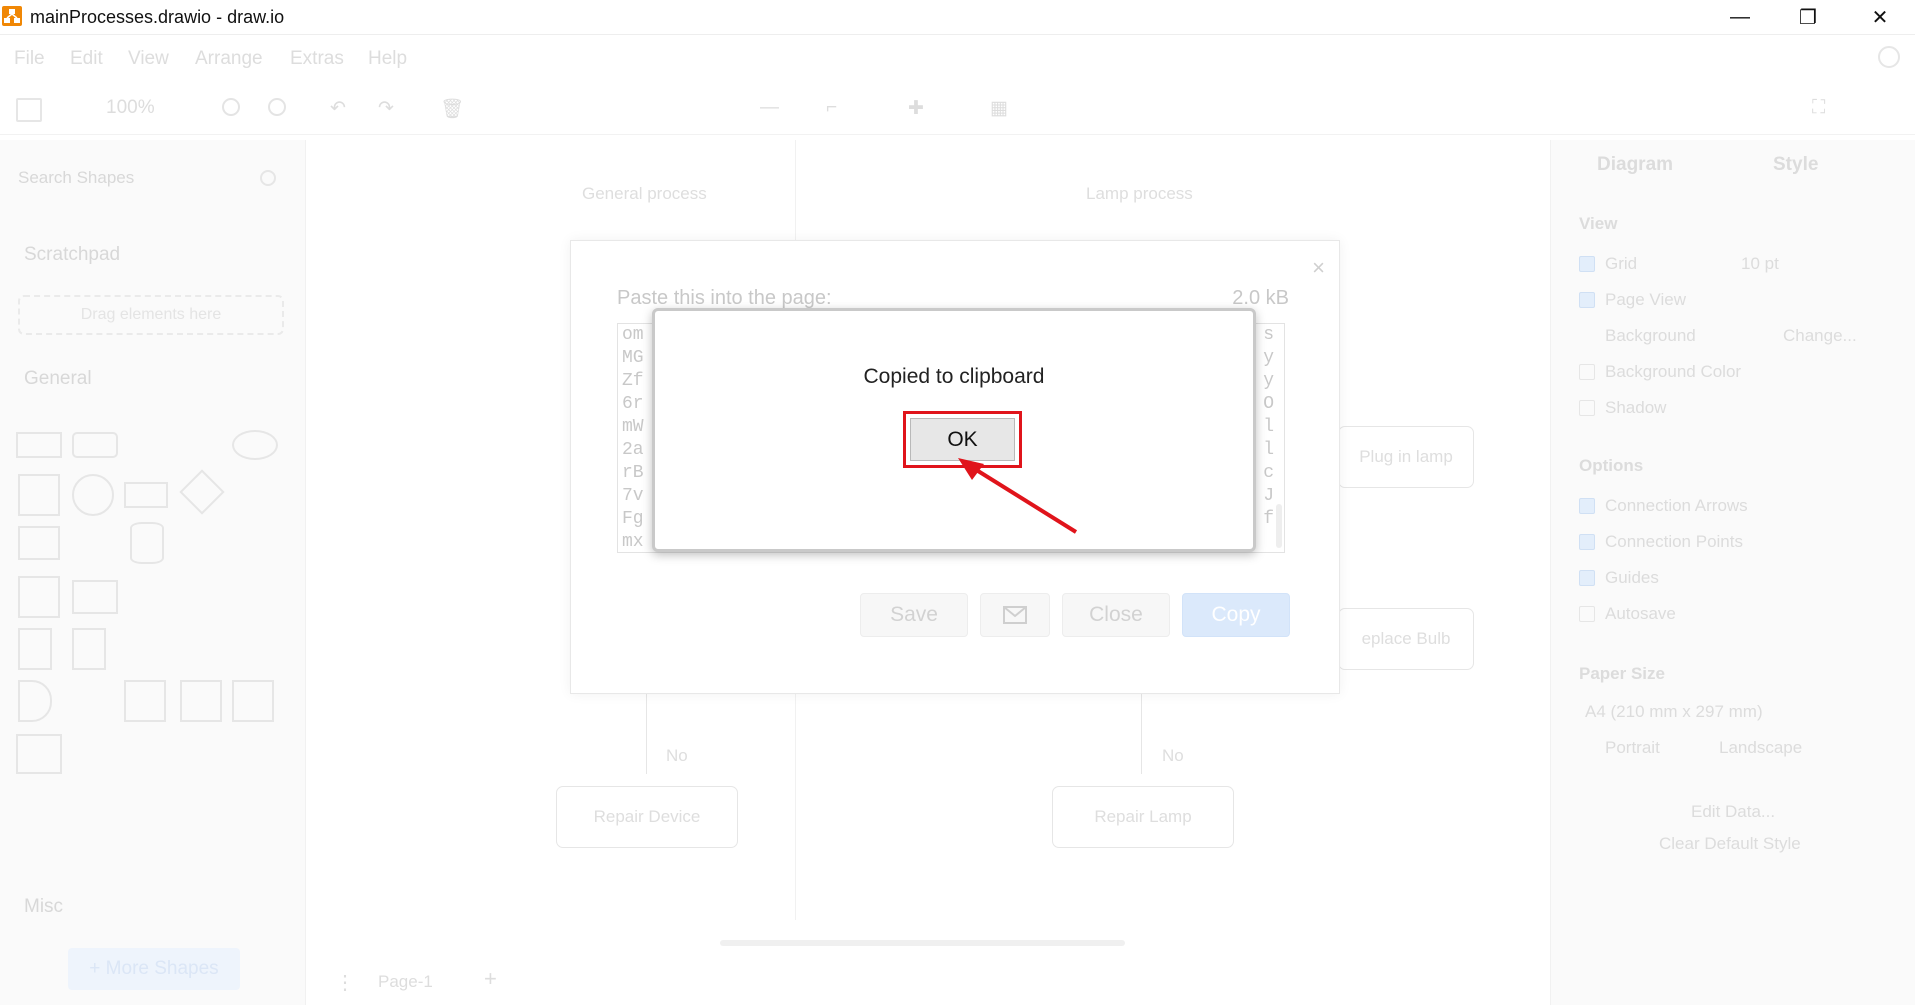 This screenshot has width=1915, height=1005. I want to click on red-arrow-annotation, so click(1018, 496).